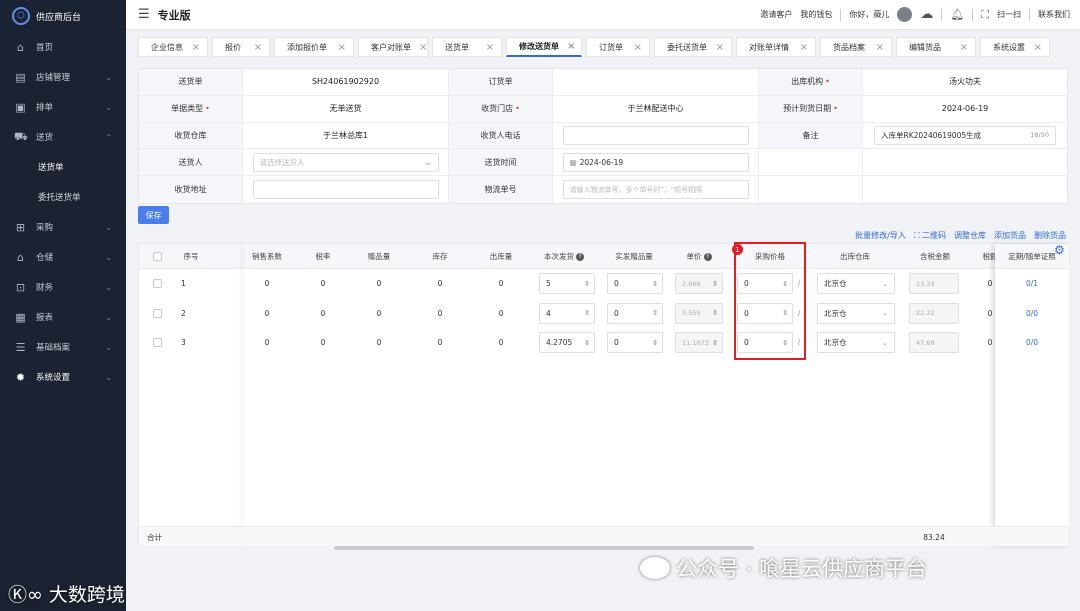 The image size is (1080, 611). I want to click on column-settings-gear-icon: ⚙, so click(1059, 250).